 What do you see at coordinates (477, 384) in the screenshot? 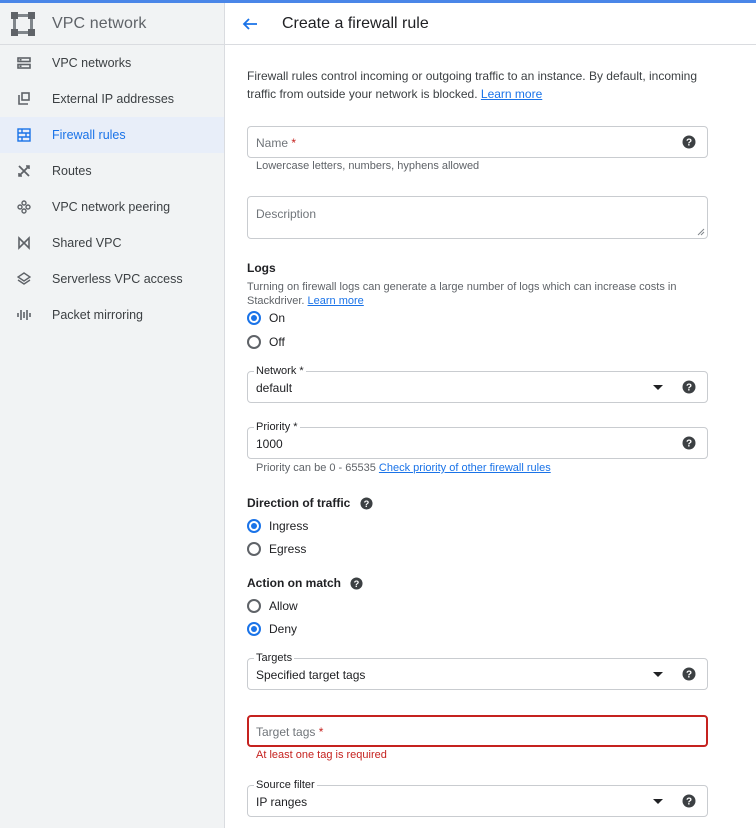
I see `network-select: Network * default ?` at bounding box center [477, 384].